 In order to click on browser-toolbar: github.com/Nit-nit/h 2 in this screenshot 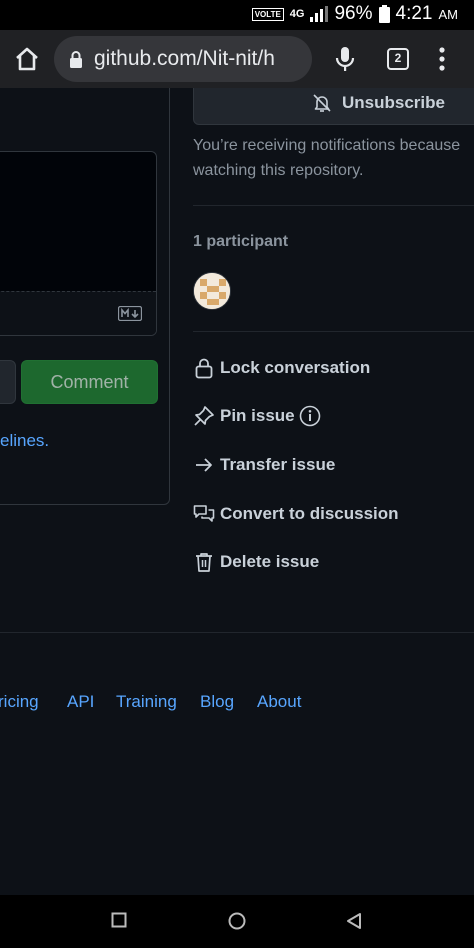, I will do `click(237, 59)`.